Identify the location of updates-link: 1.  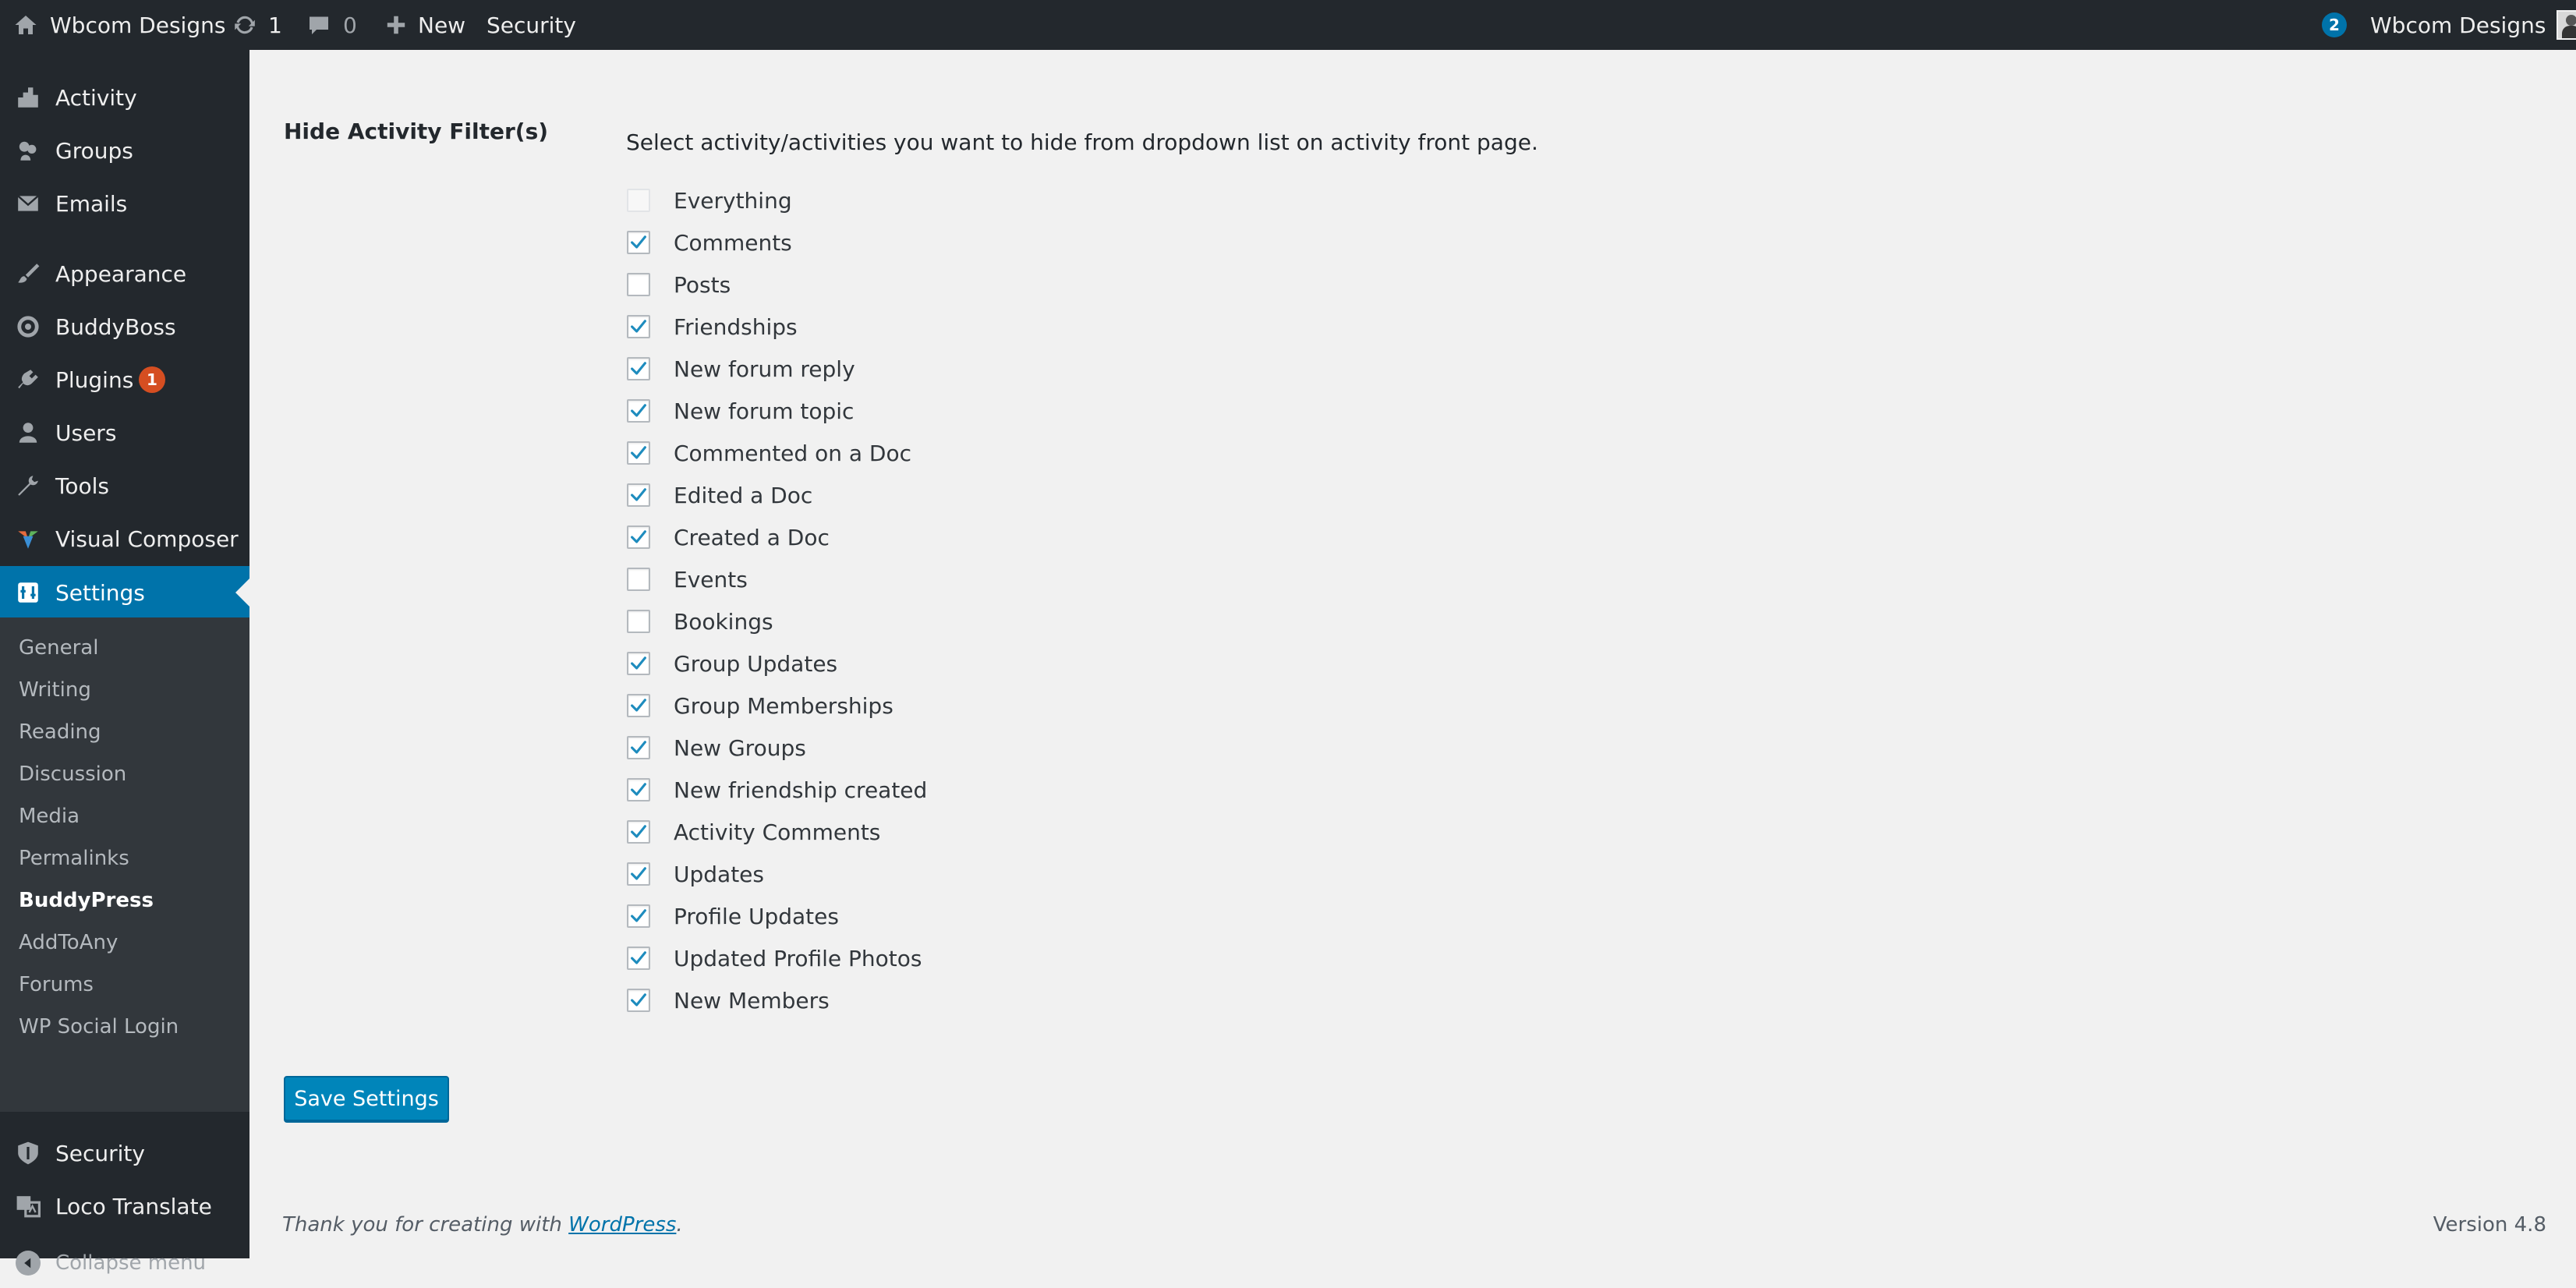
(257, 25).